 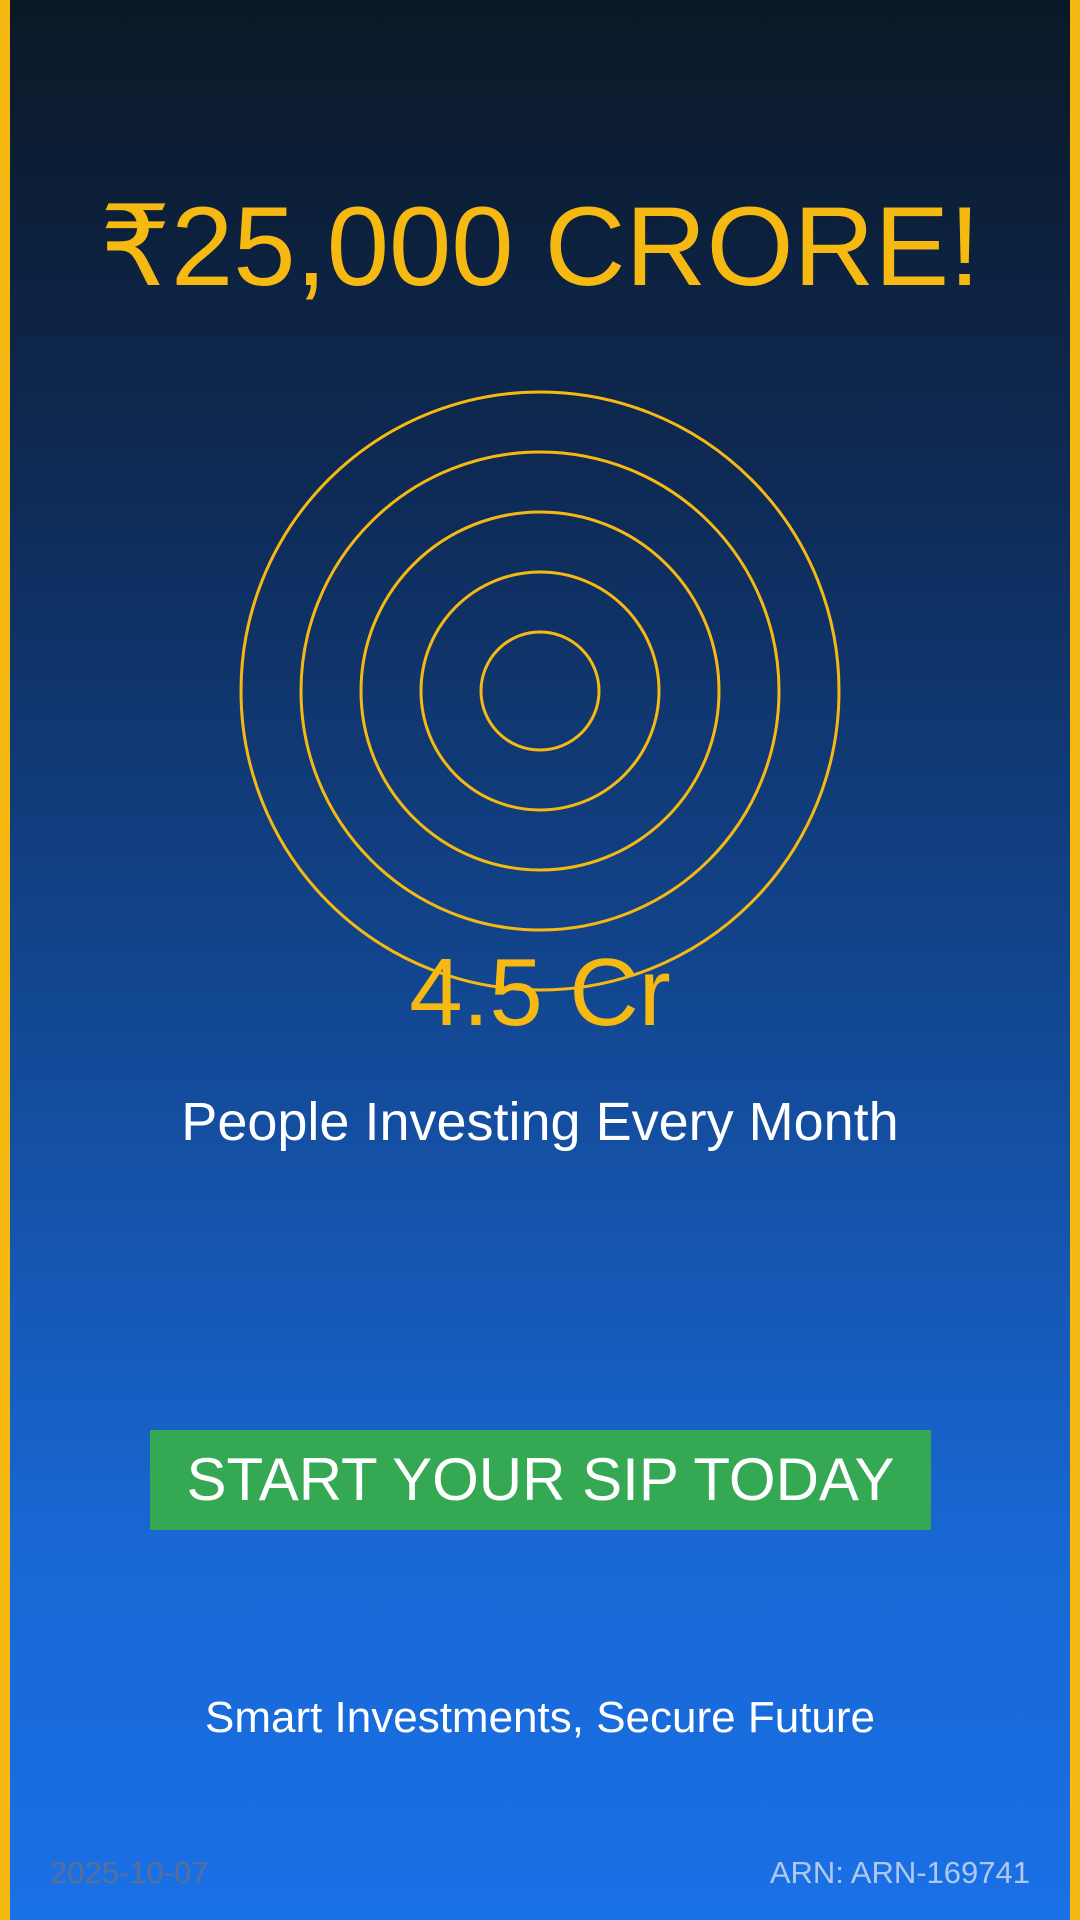 I want to click on tagline: Smart Investments, Secure Future, so click(x=540, y=1717).